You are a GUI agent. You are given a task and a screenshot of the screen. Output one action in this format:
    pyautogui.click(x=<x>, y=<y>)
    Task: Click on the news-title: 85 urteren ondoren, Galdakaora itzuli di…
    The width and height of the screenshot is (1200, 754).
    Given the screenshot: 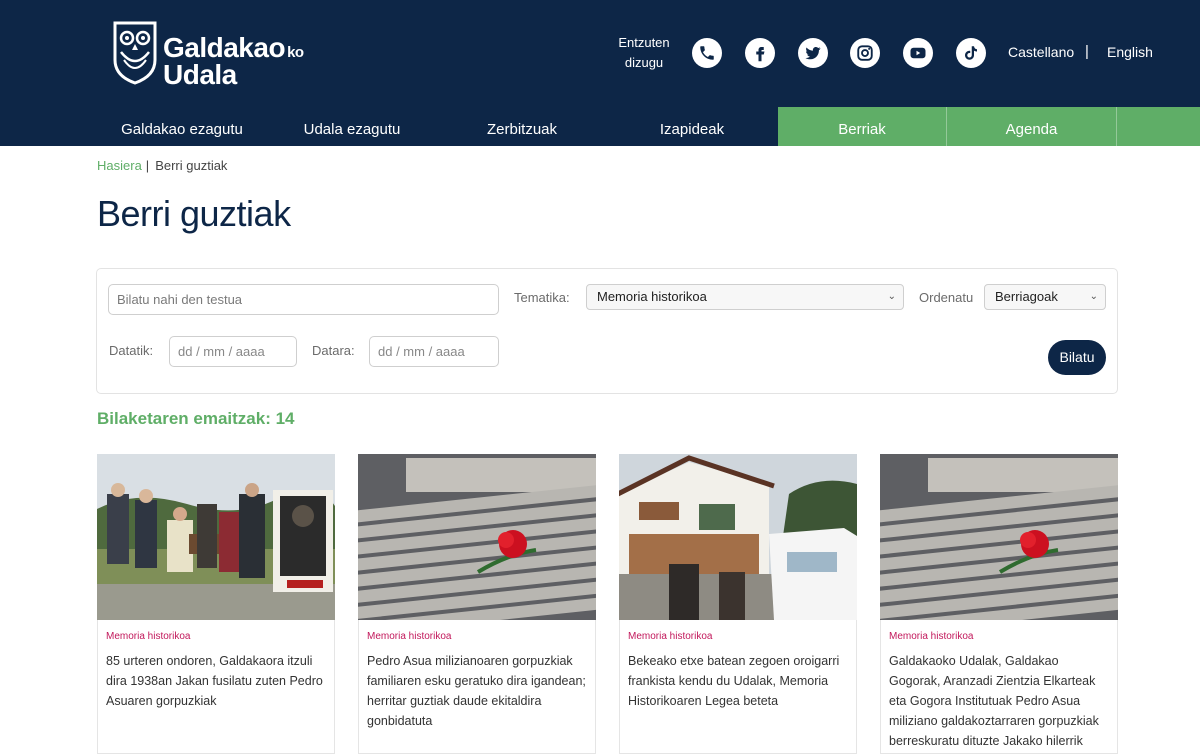 What is the action you would take?
    pyautogui.click(x=218, y=681)
    